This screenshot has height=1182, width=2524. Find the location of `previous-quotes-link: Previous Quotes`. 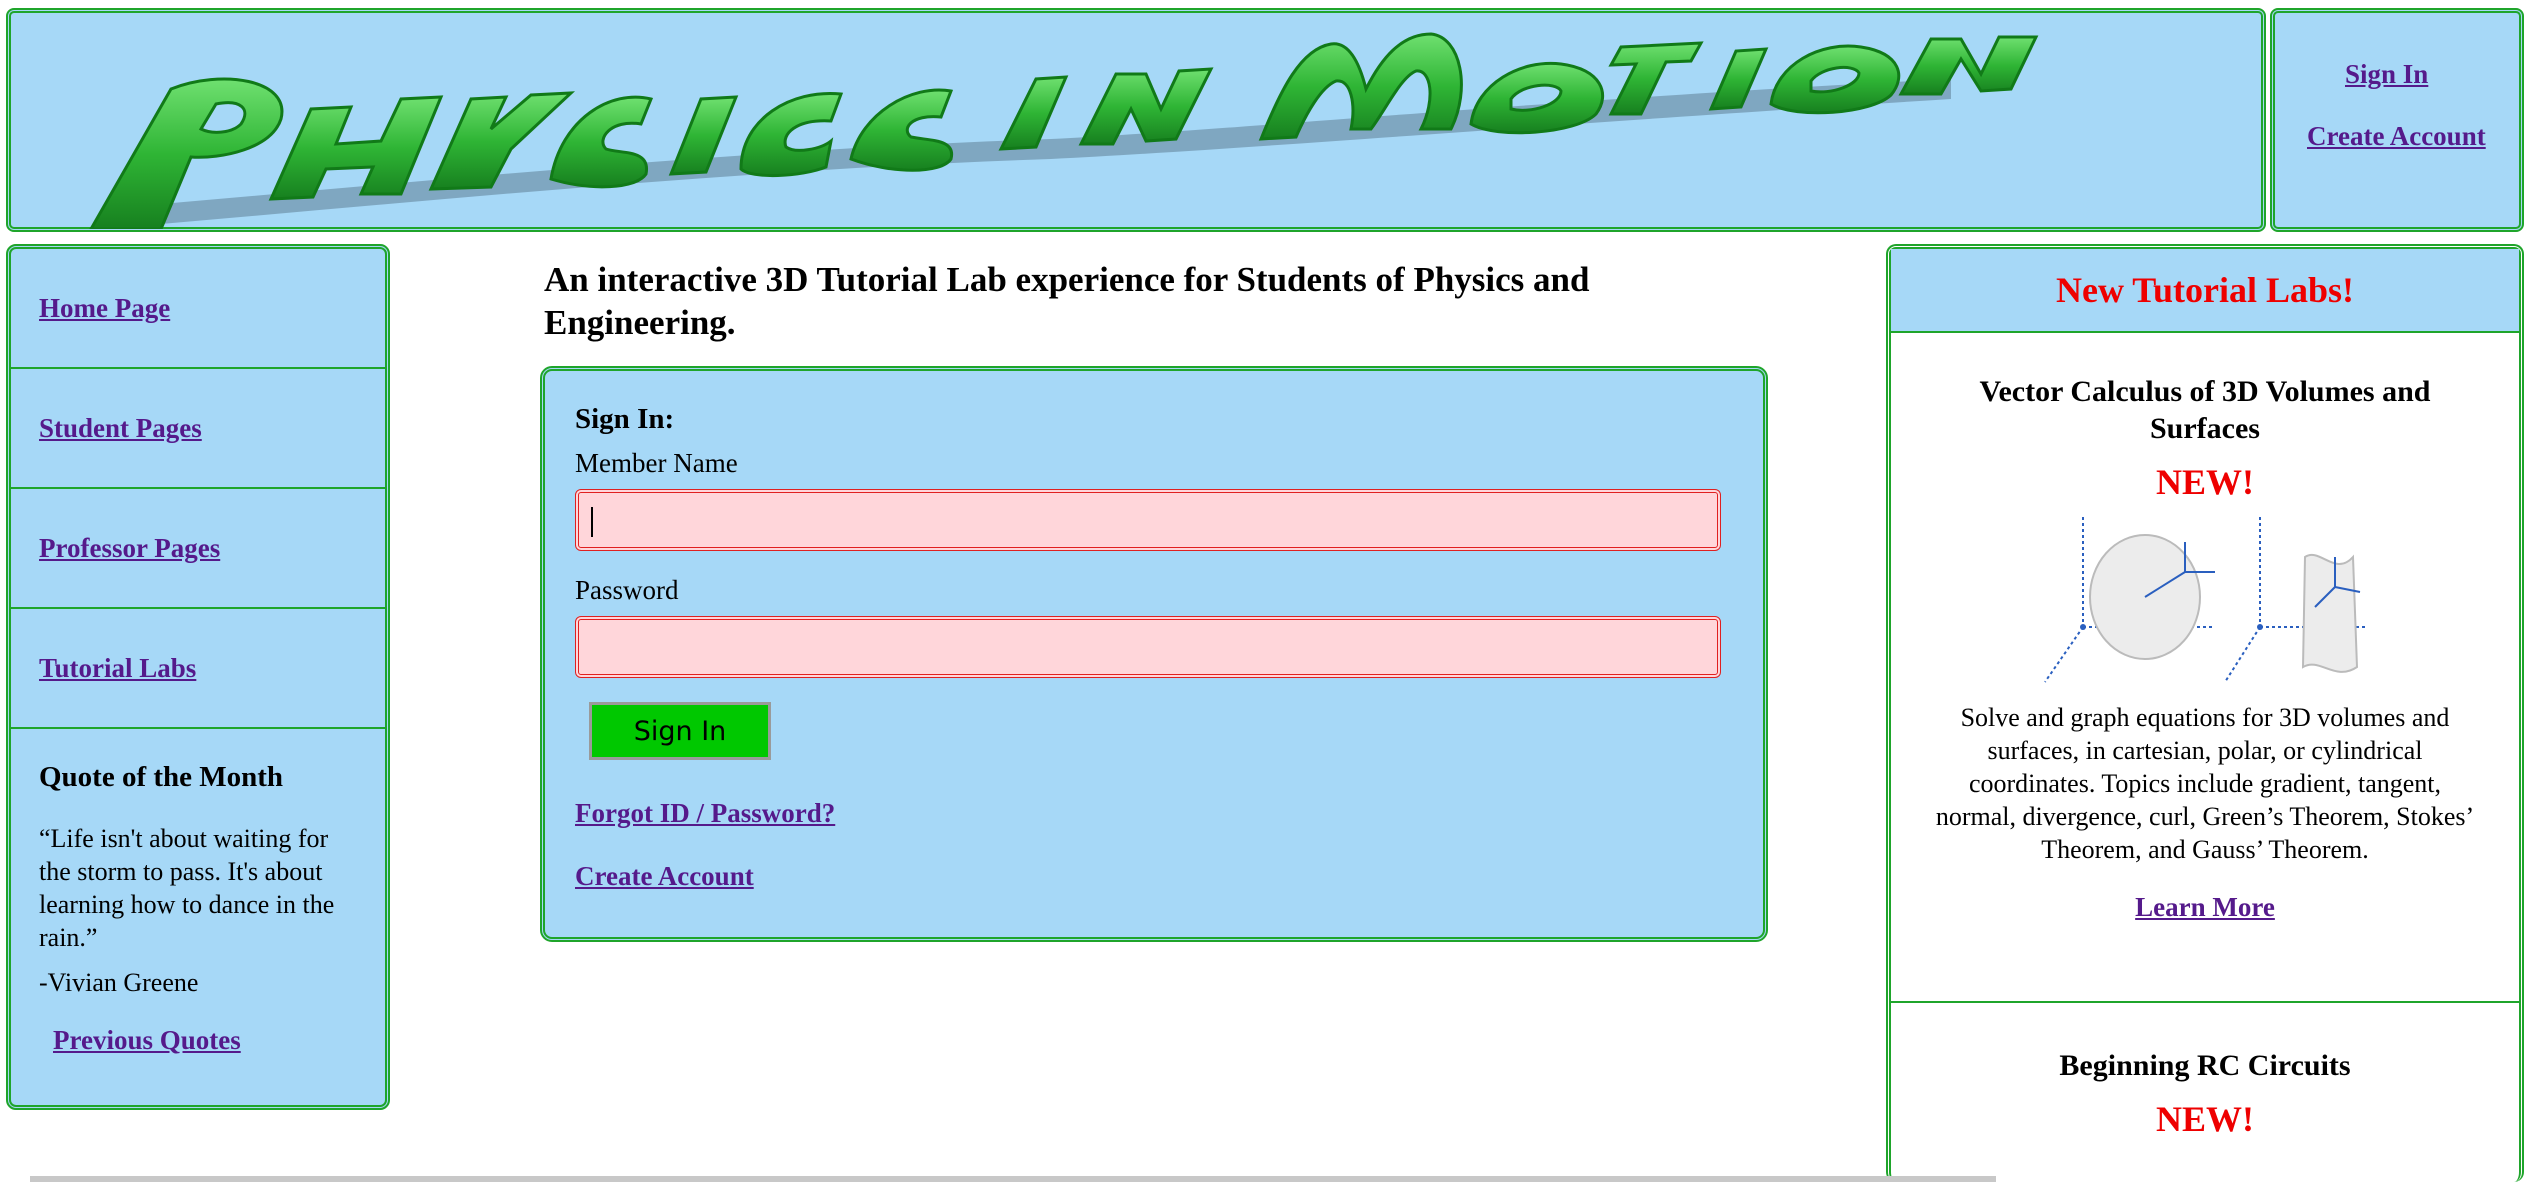

previous-quotes-link: Previous Quotes is located at coordinates (147, 1040).